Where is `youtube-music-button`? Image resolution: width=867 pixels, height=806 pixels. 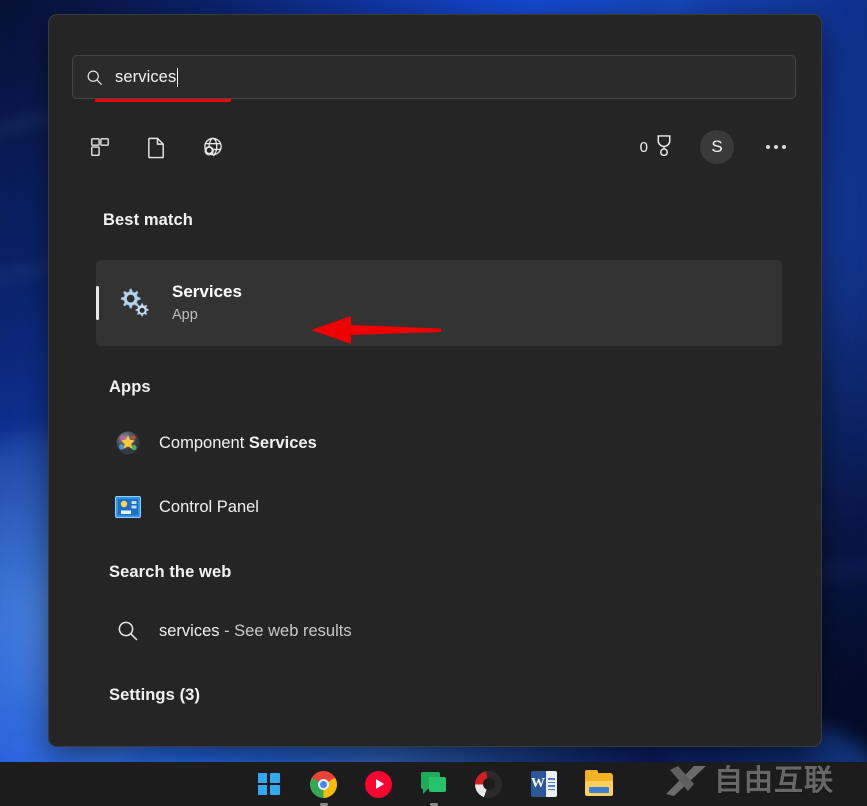
youtube-music-button is located at coordinates (379, 784).